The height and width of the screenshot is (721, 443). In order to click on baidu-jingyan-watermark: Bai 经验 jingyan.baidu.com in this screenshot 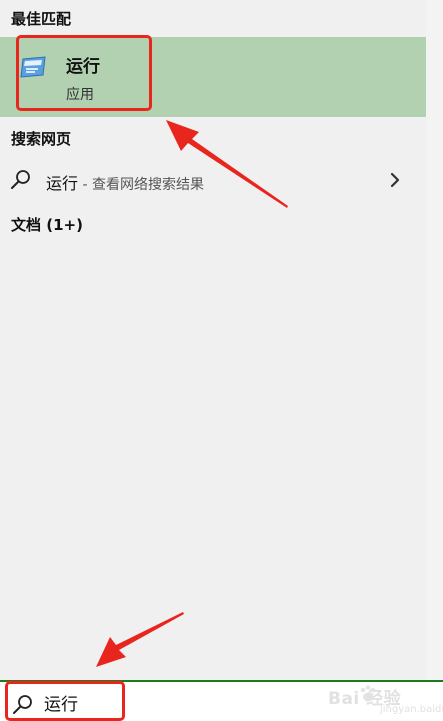, I will do `click(380, 698)`.